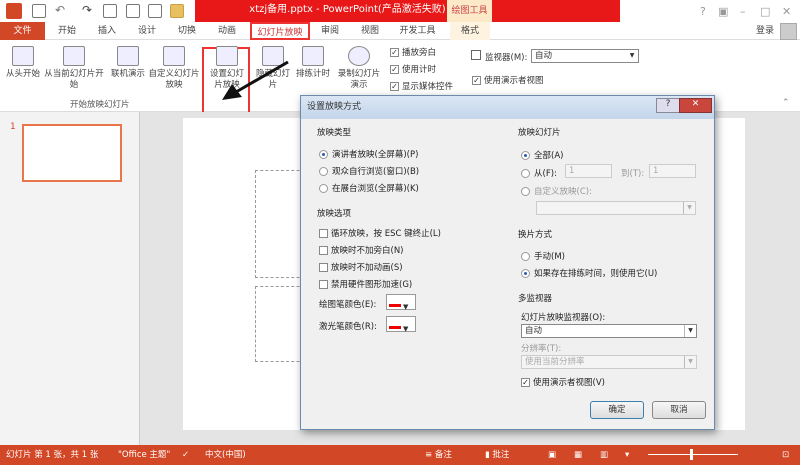 Image resolution: width=800 pixels, height=465 pixels. I want to click on hide-slide-icon, so click(273, 56).